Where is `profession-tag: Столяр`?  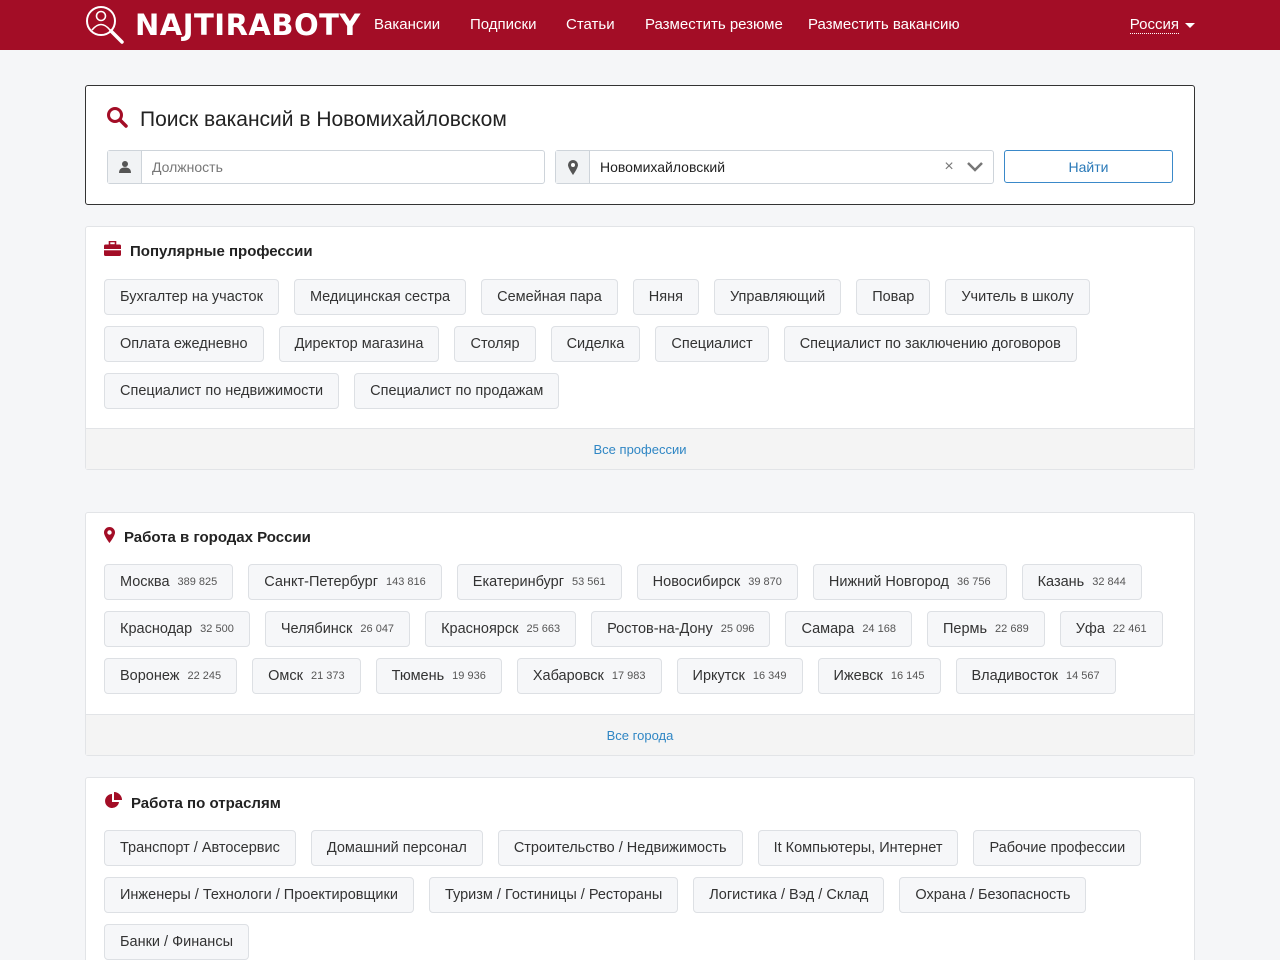 profession-tag: Столяр is located at coordinates (495, 344).